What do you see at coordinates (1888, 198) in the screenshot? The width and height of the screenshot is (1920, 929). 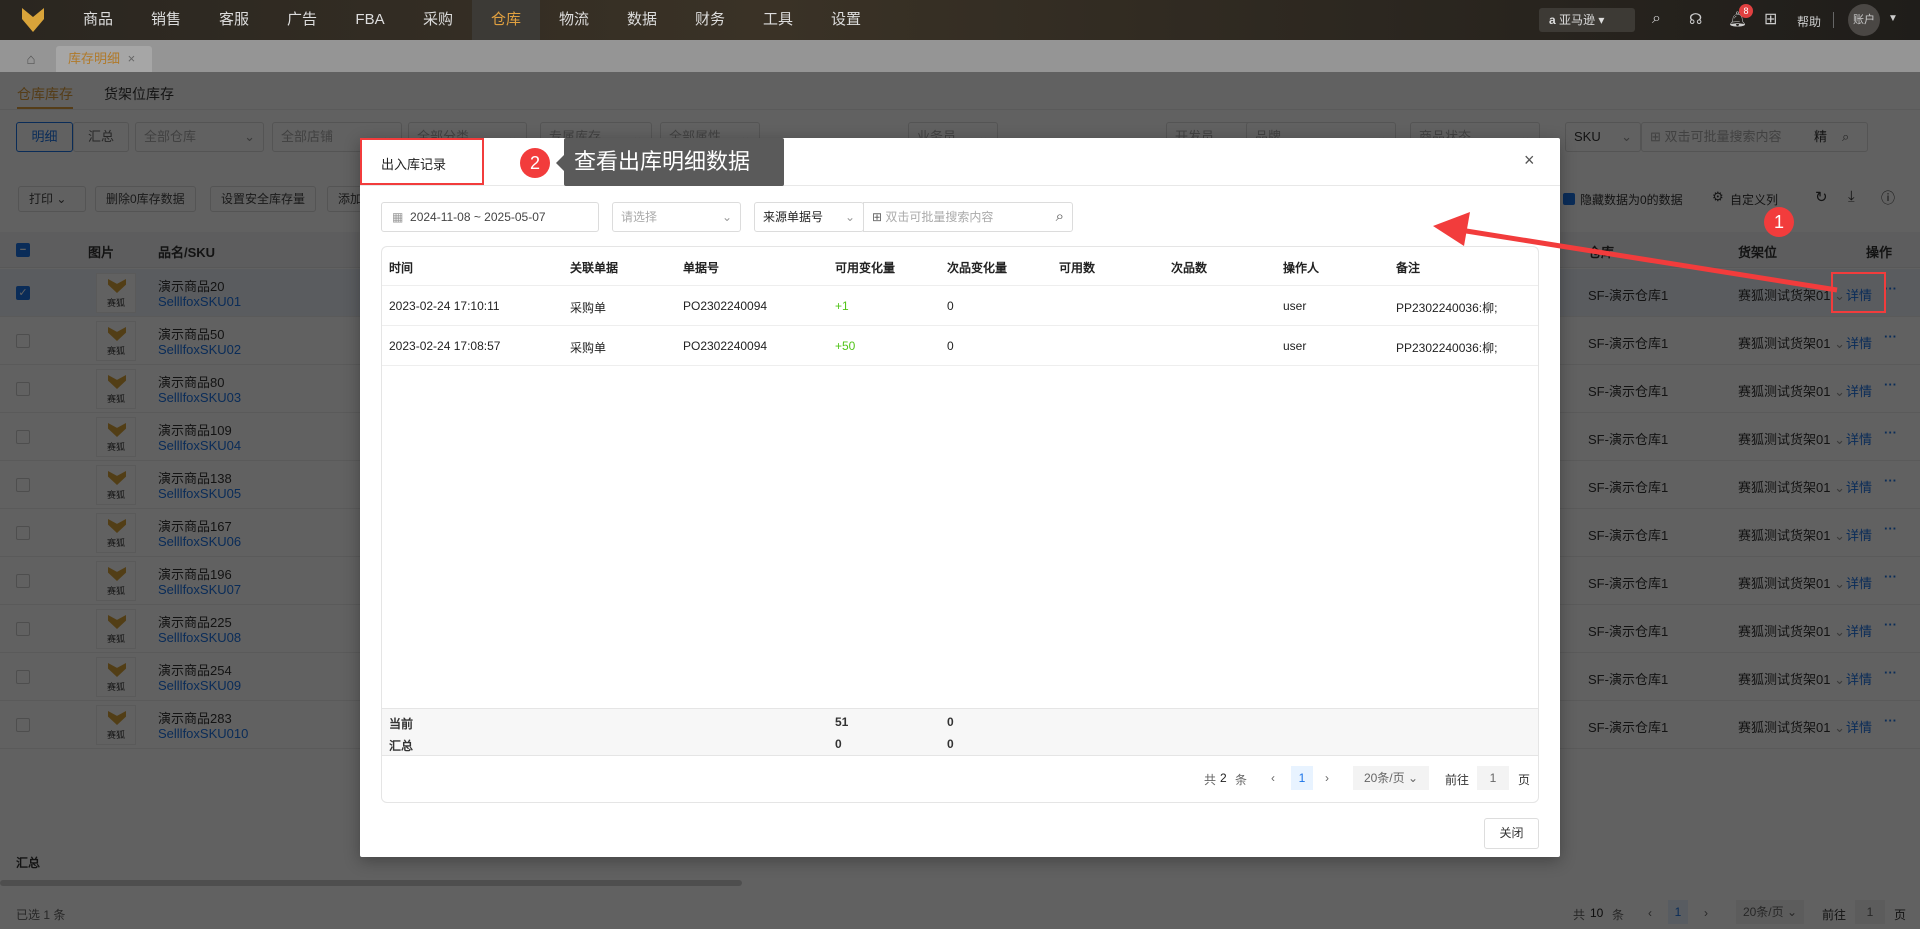 I see `help-icon: ⓘ` at bounding box center [1888, 198].